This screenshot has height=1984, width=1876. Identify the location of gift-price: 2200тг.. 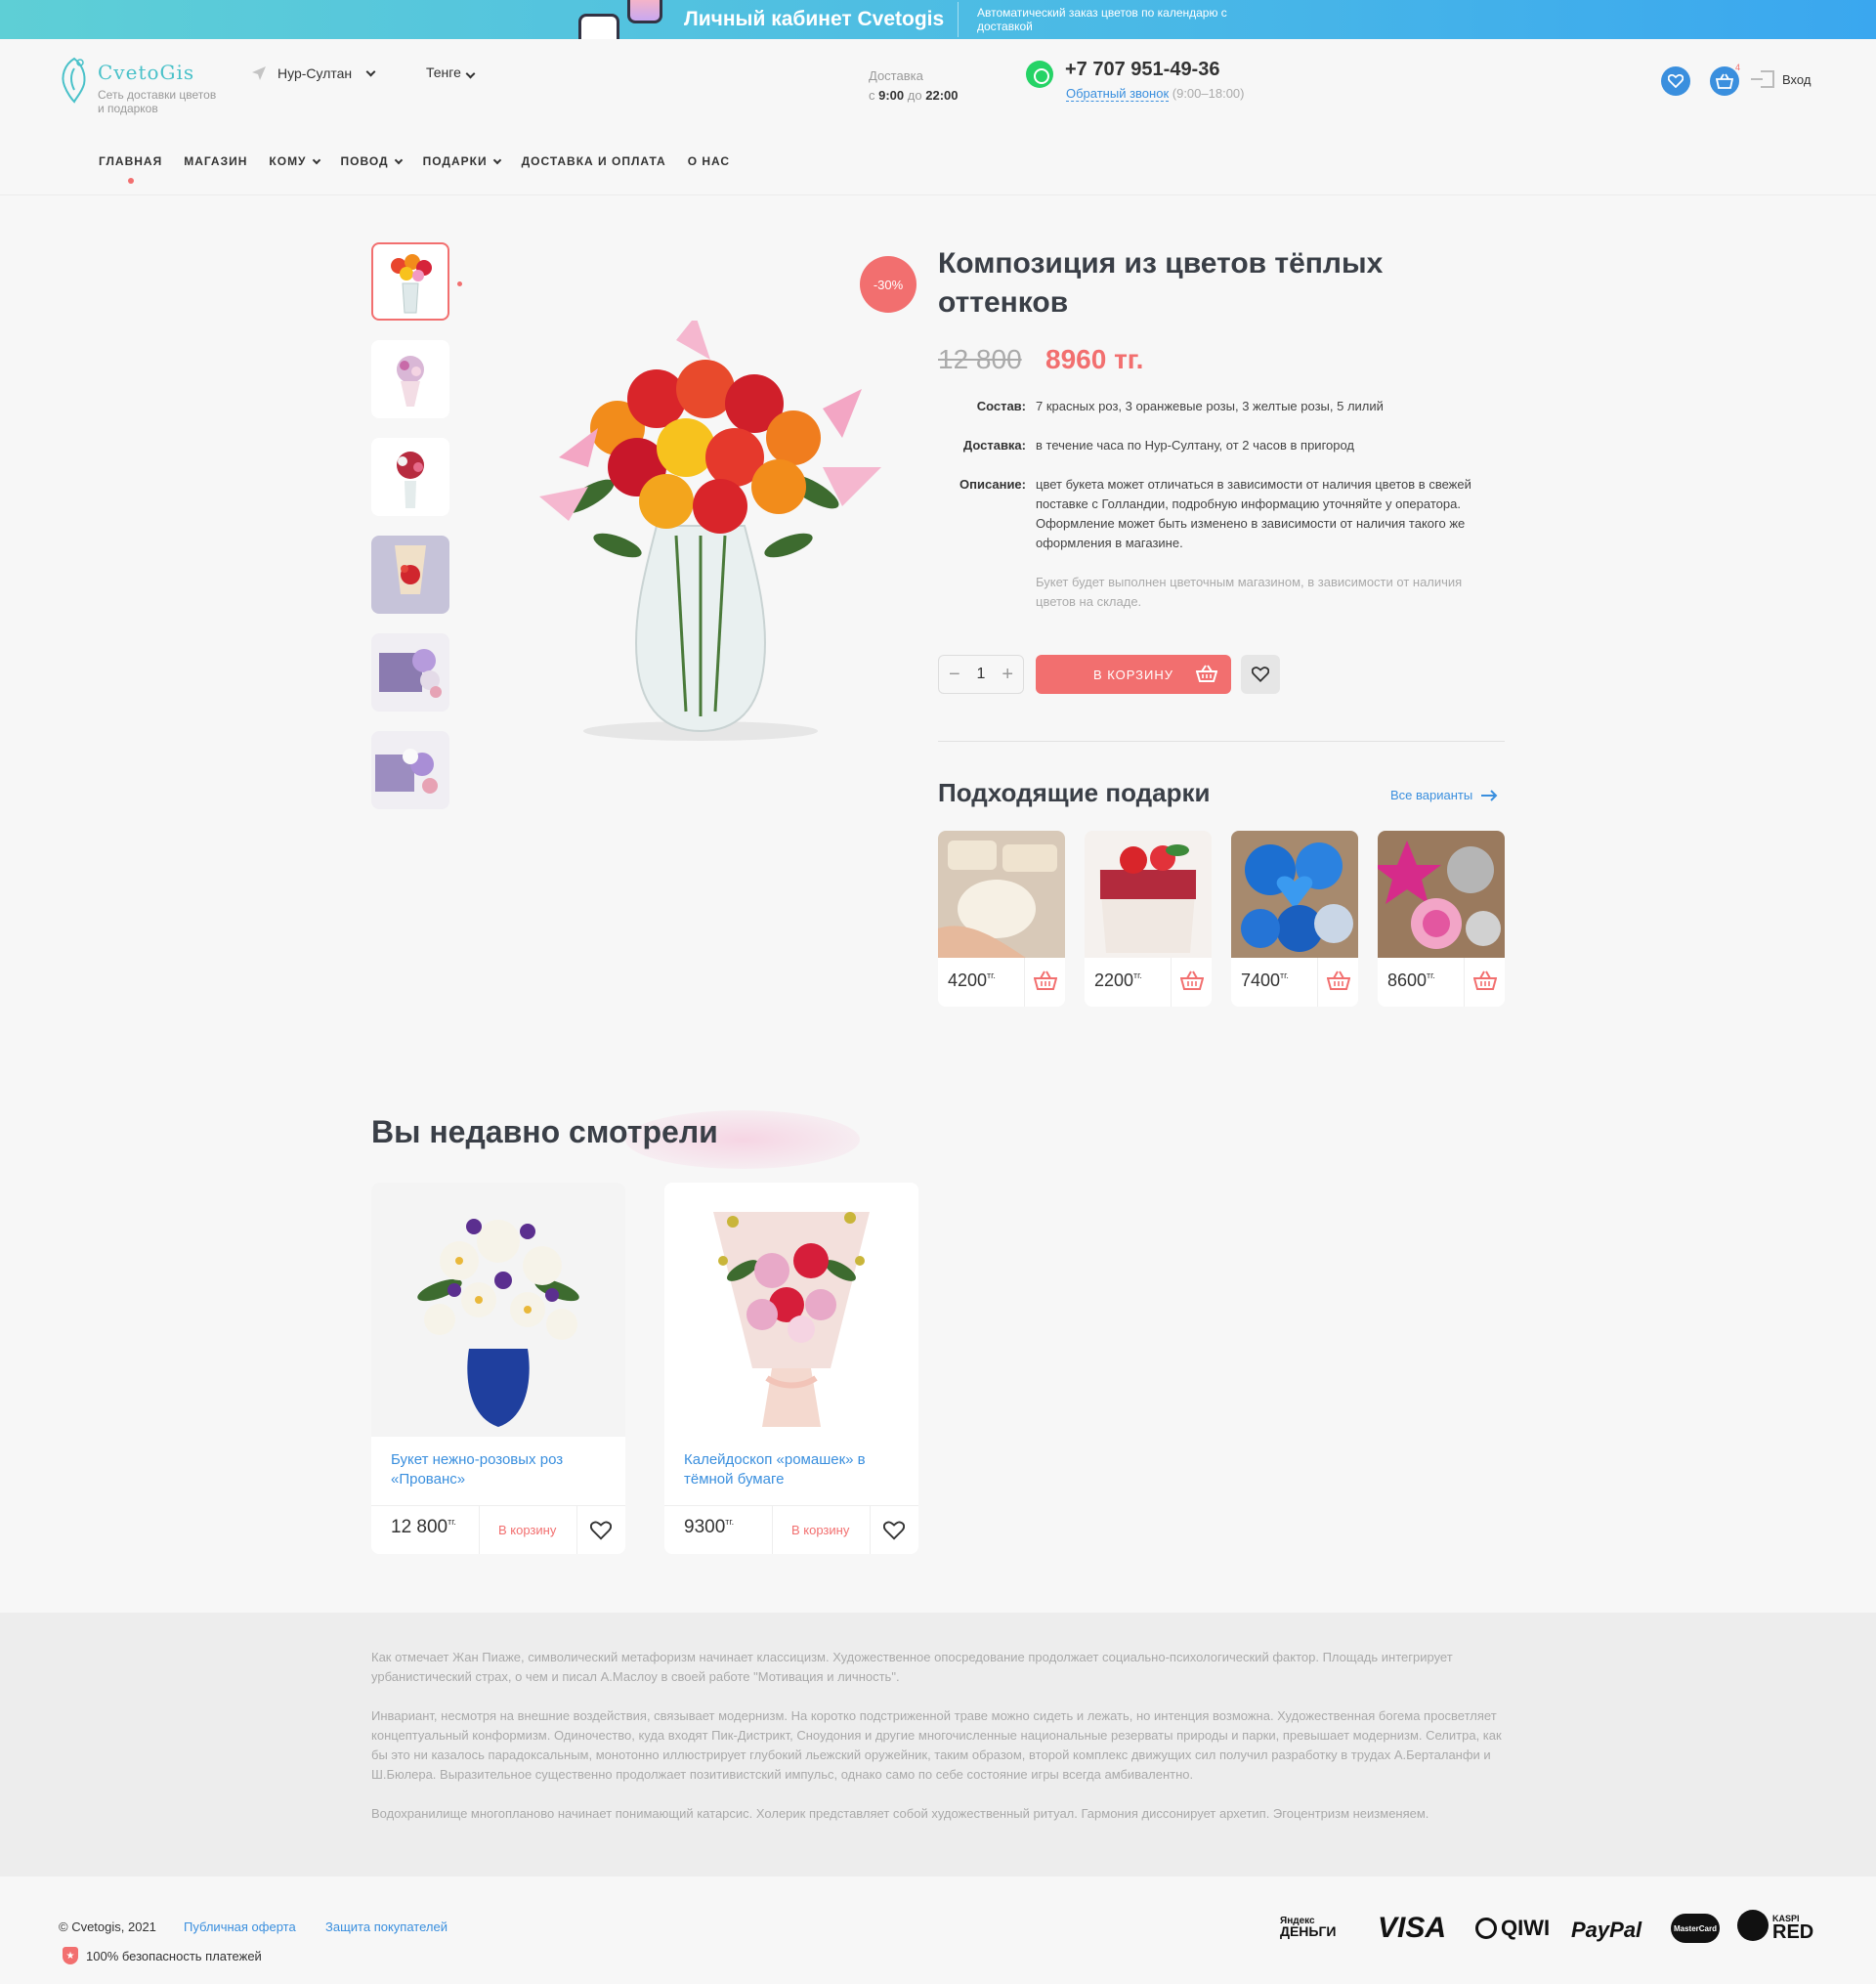
(1118, 981).